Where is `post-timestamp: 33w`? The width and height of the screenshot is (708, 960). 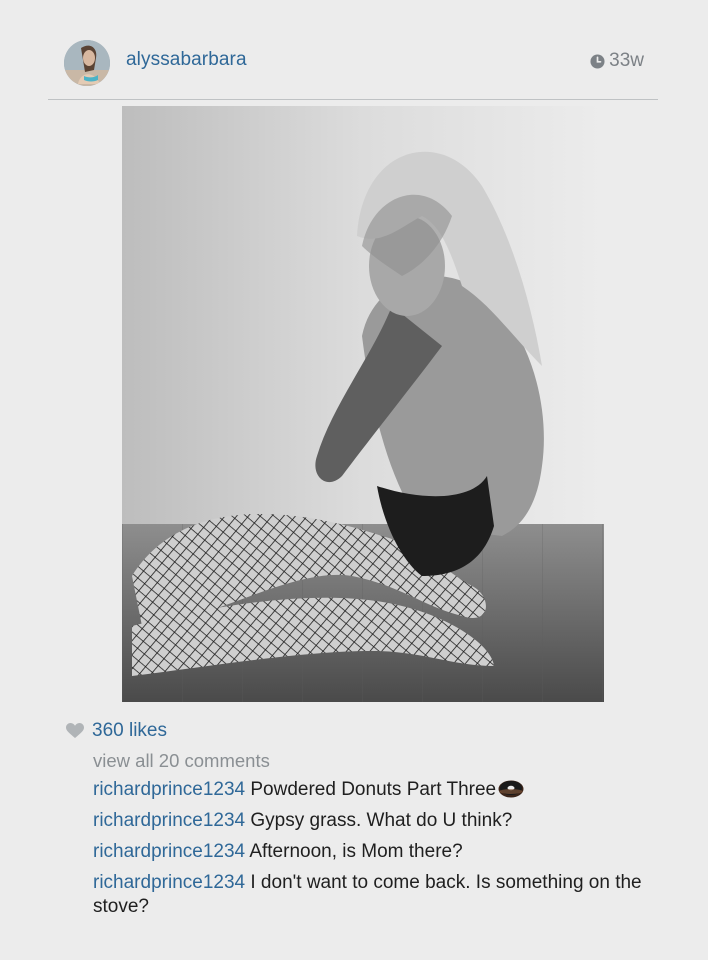 post-timestamp: 33w is located at coordinates (617, 61).